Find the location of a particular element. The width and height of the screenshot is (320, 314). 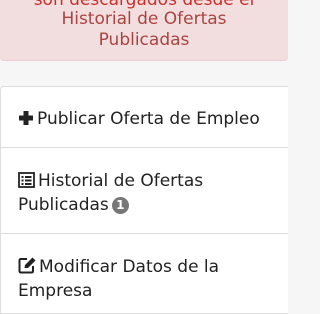

menu-item-label: Publicar Oferta de Empleo is located at coordinates (139, 120).